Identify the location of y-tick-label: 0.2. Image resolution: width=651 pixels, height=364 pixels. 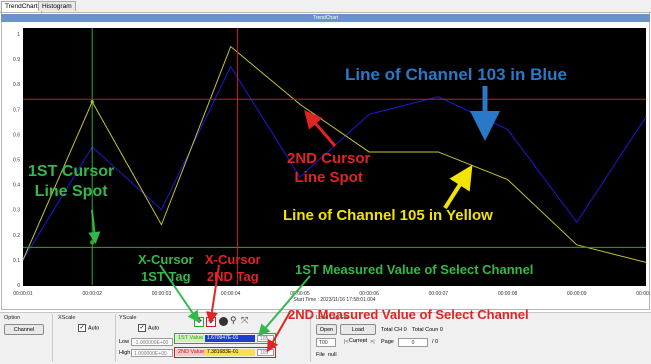
(16, 236).